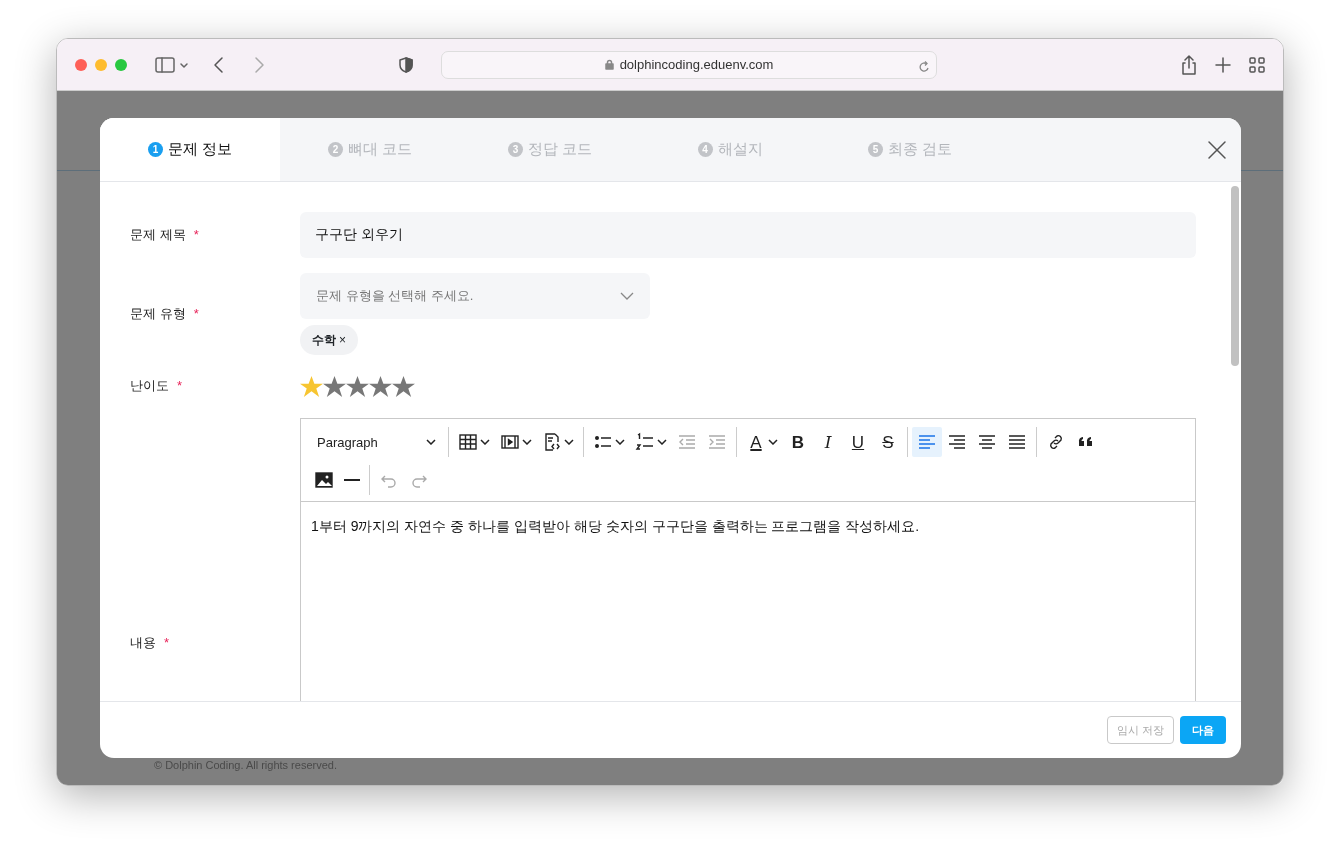 The height and width of the screenshot is (860, 1340). I want to click on back-icon, so click(219, 65).